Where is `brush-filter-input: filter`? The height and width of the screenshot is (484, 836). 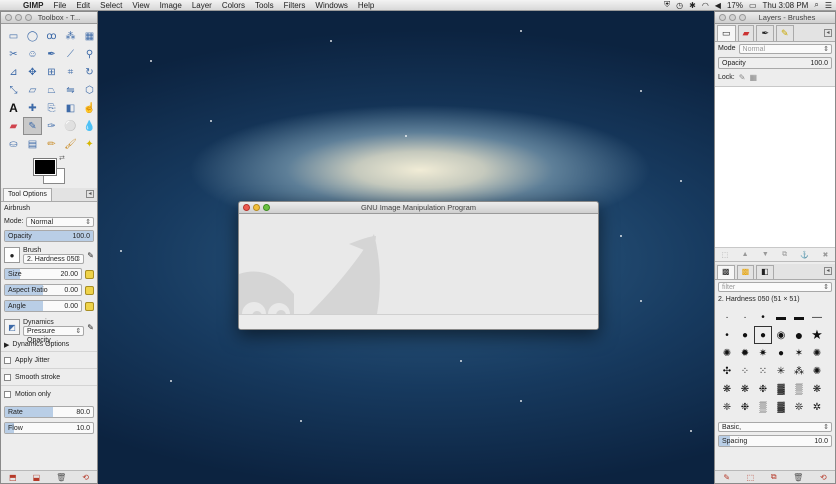
brush-filter-input: filter is located at coordinates (775, 286).